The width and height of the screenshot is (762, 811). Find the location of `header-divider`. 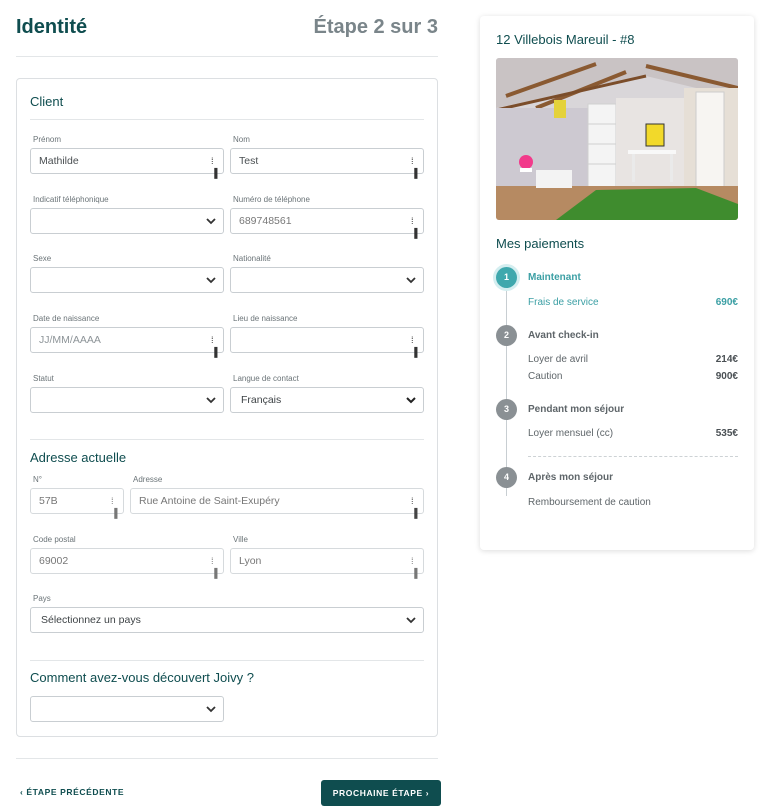

header-divider is located at coordinates (227, 56).